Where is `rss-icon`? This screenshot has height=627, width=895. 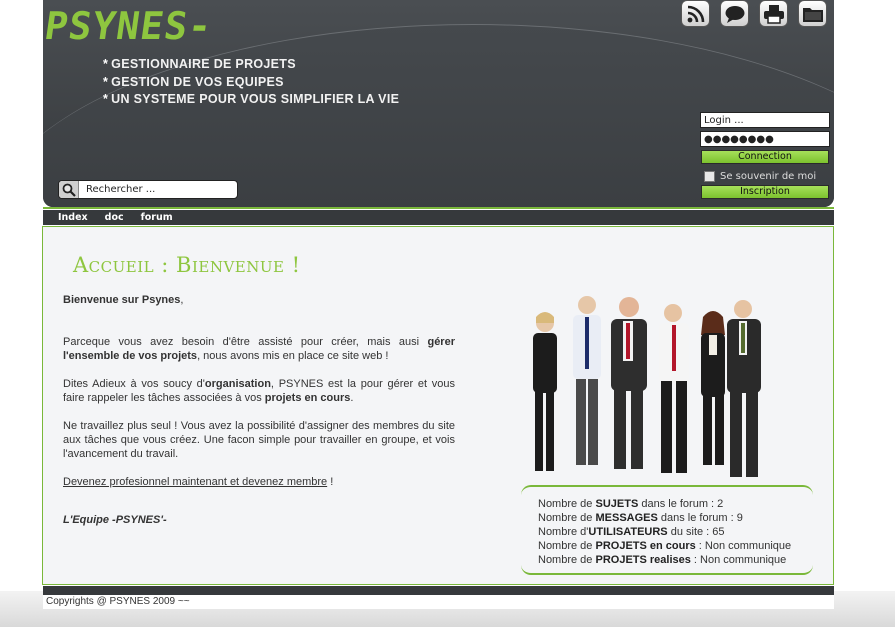 rss-icon is located at coordinates (695, 13).